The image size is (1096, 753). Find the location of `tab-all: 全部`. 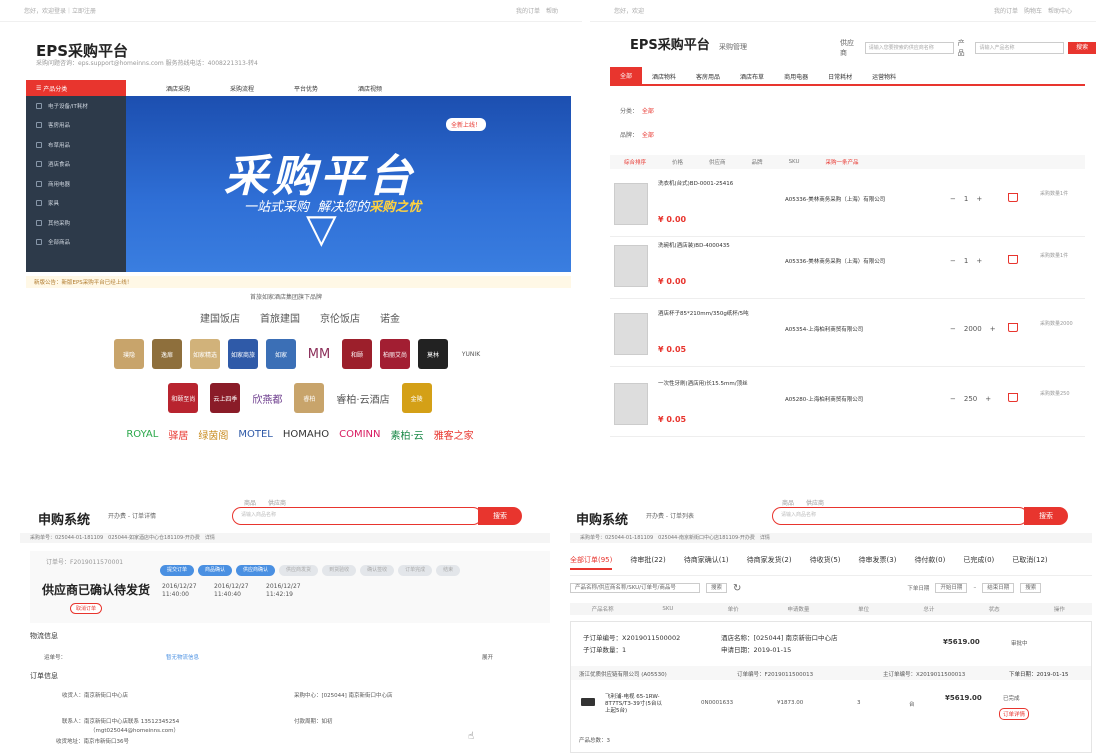

tab-all: 全部 is located at coordinates (626, 75).